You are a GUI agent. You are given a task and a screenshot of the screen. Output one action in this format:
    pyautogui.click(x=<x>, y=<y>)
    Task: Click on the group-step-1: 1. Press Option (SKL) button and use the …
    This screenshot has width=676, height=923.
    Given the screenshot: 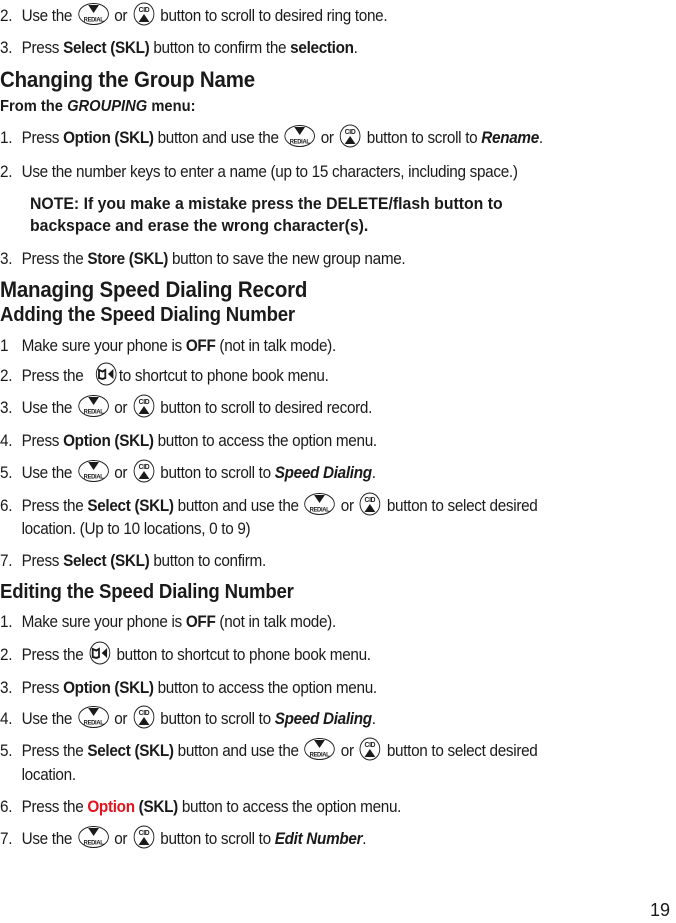 What is the action you would take?
    pyautogui.click(x=271, y=136)
    